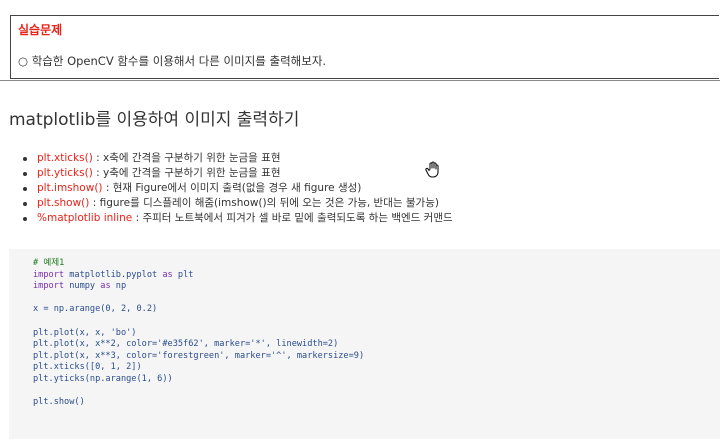 Image resolution: width=720 pixels, height=439 pixels. I want to click on bullet-key: plt.imshow(), so click(70, 188).